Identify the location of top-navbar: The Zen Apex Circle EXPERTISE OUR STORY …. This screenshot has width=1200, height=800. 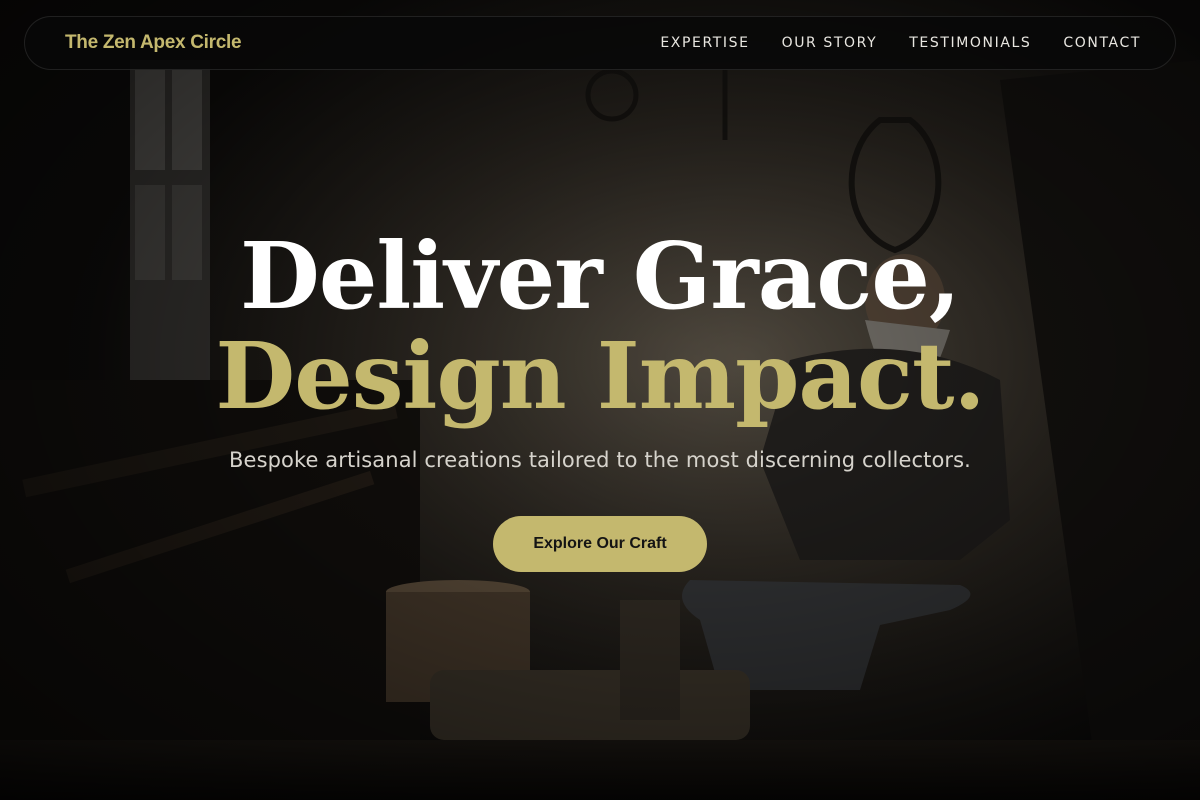
(600, 43).